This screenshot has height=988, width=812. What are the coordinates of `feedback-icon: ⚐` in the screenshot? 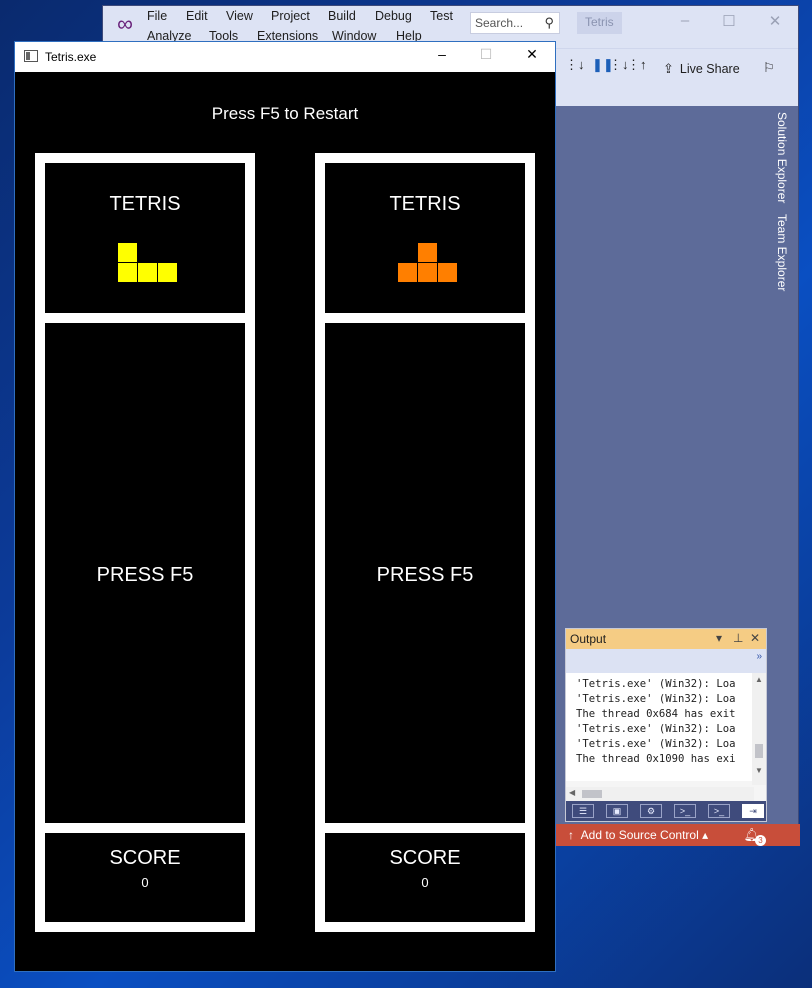 It's located at (769, 68).